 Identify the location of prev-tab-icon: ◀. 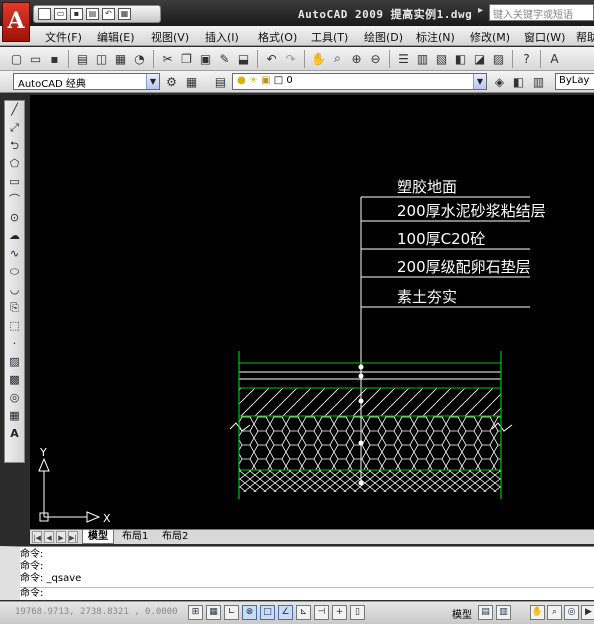
(49, 537).